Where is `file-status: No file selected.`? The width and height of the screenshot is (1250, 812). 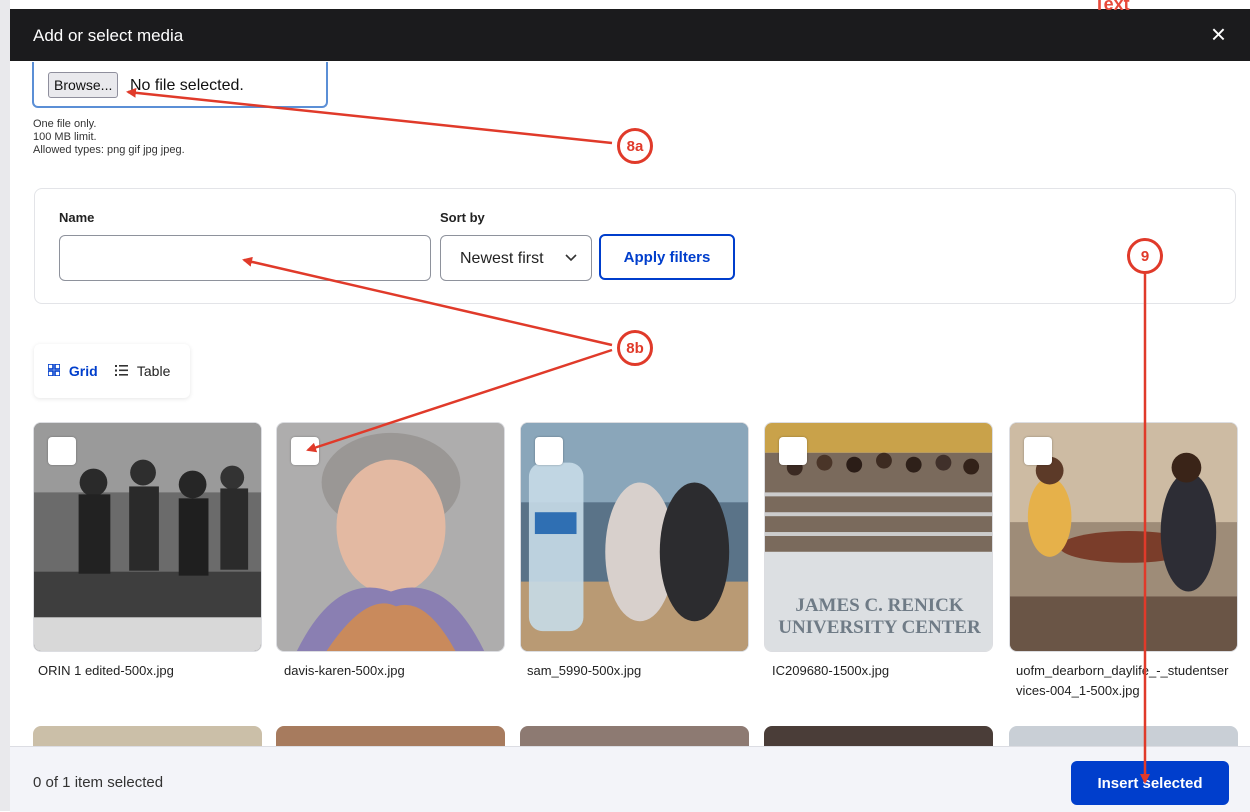 file-status: No file selected. is located at coordinates (187, 85).